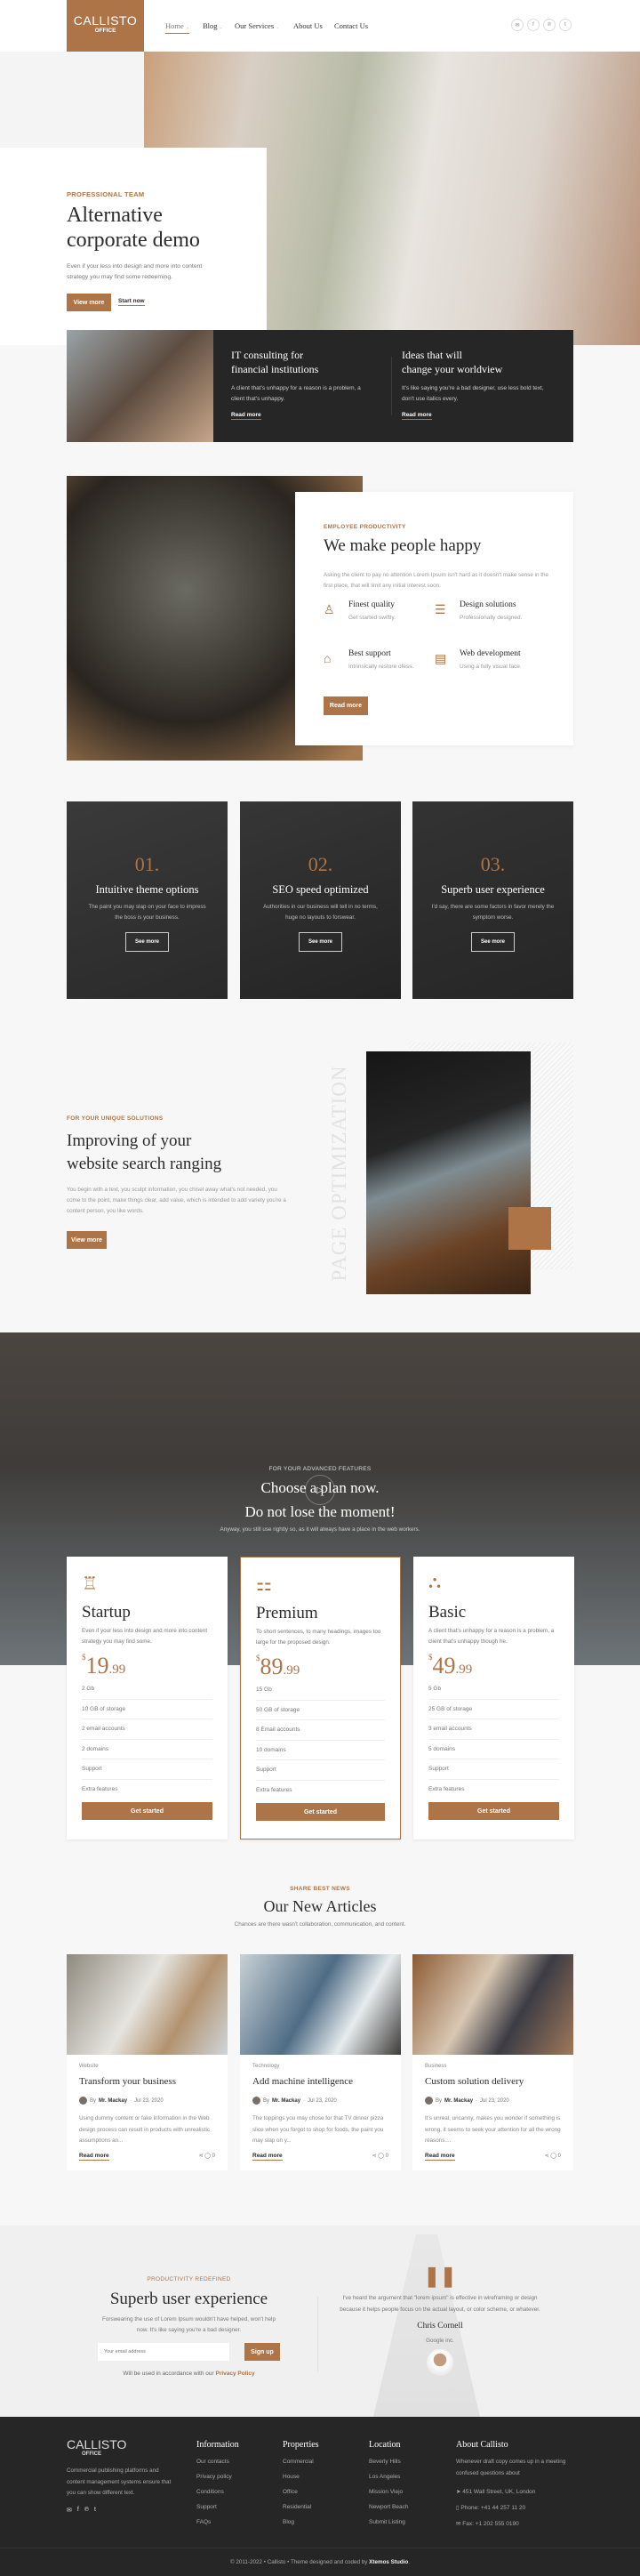  I want to click on footer-link: Support, so click(217, 2507).